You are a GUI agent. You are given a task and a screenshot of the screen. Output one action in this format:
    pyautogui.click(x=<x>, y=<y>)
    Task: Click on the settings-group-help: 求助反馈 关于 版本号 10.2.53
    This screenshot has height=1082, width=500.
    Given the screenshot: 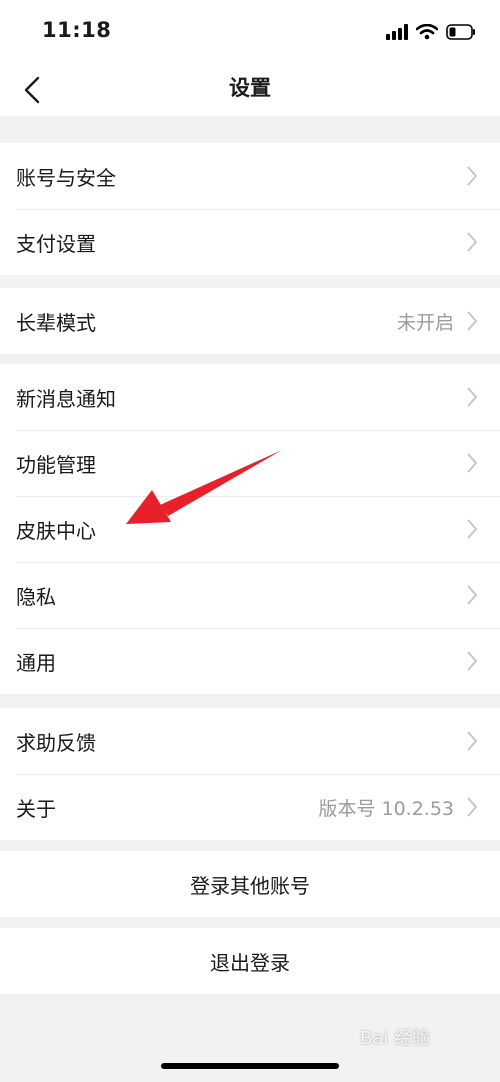 What is the action you would take?
    pyautogui.click(x=250, y=774)
    